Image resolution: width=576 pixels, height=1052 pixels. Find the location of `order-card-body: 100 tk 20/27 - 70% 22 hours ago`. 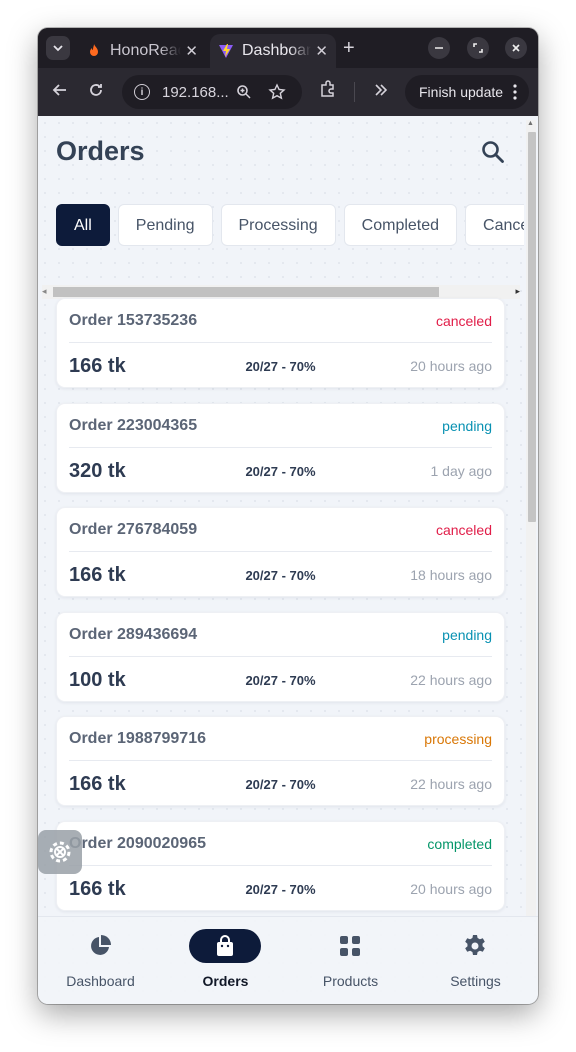

order-card-body: 100 tk 20/27 - 70% 22 hours ago is located at coordinates (280, 680).